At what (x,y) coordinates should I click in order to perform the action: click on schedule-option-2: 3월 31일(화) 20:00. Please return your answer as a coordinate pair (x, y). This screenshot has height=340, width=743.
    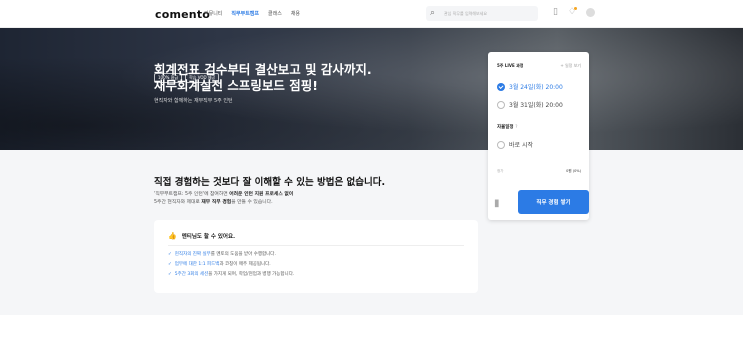
    Looking at the image, I should click on (530, 104).